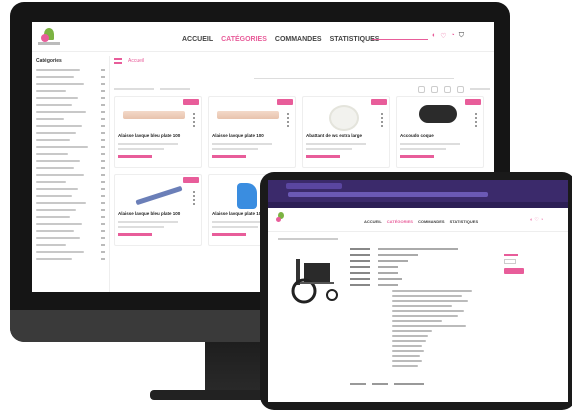 Image resolution: width=572 pixels, height=412 pixels. What do you see at coordinates (388, 194) in the screenshot?
I see `address-bar` at bounding box center [388, 194].